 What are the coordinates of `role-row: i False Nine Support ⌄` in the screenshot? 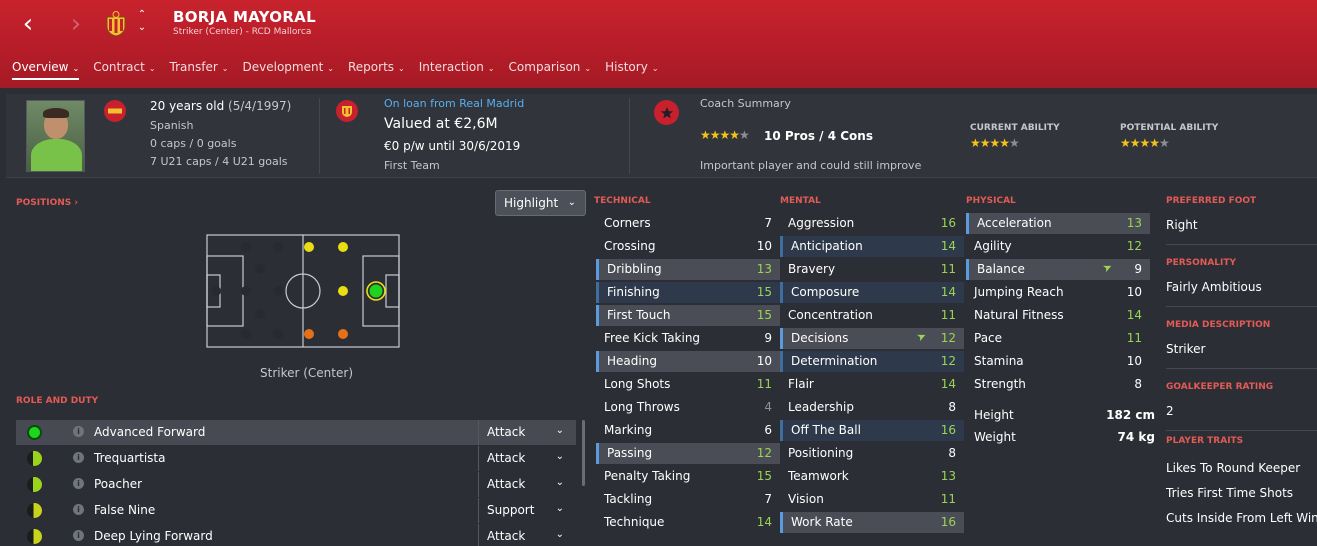 It's located at (296, 510).